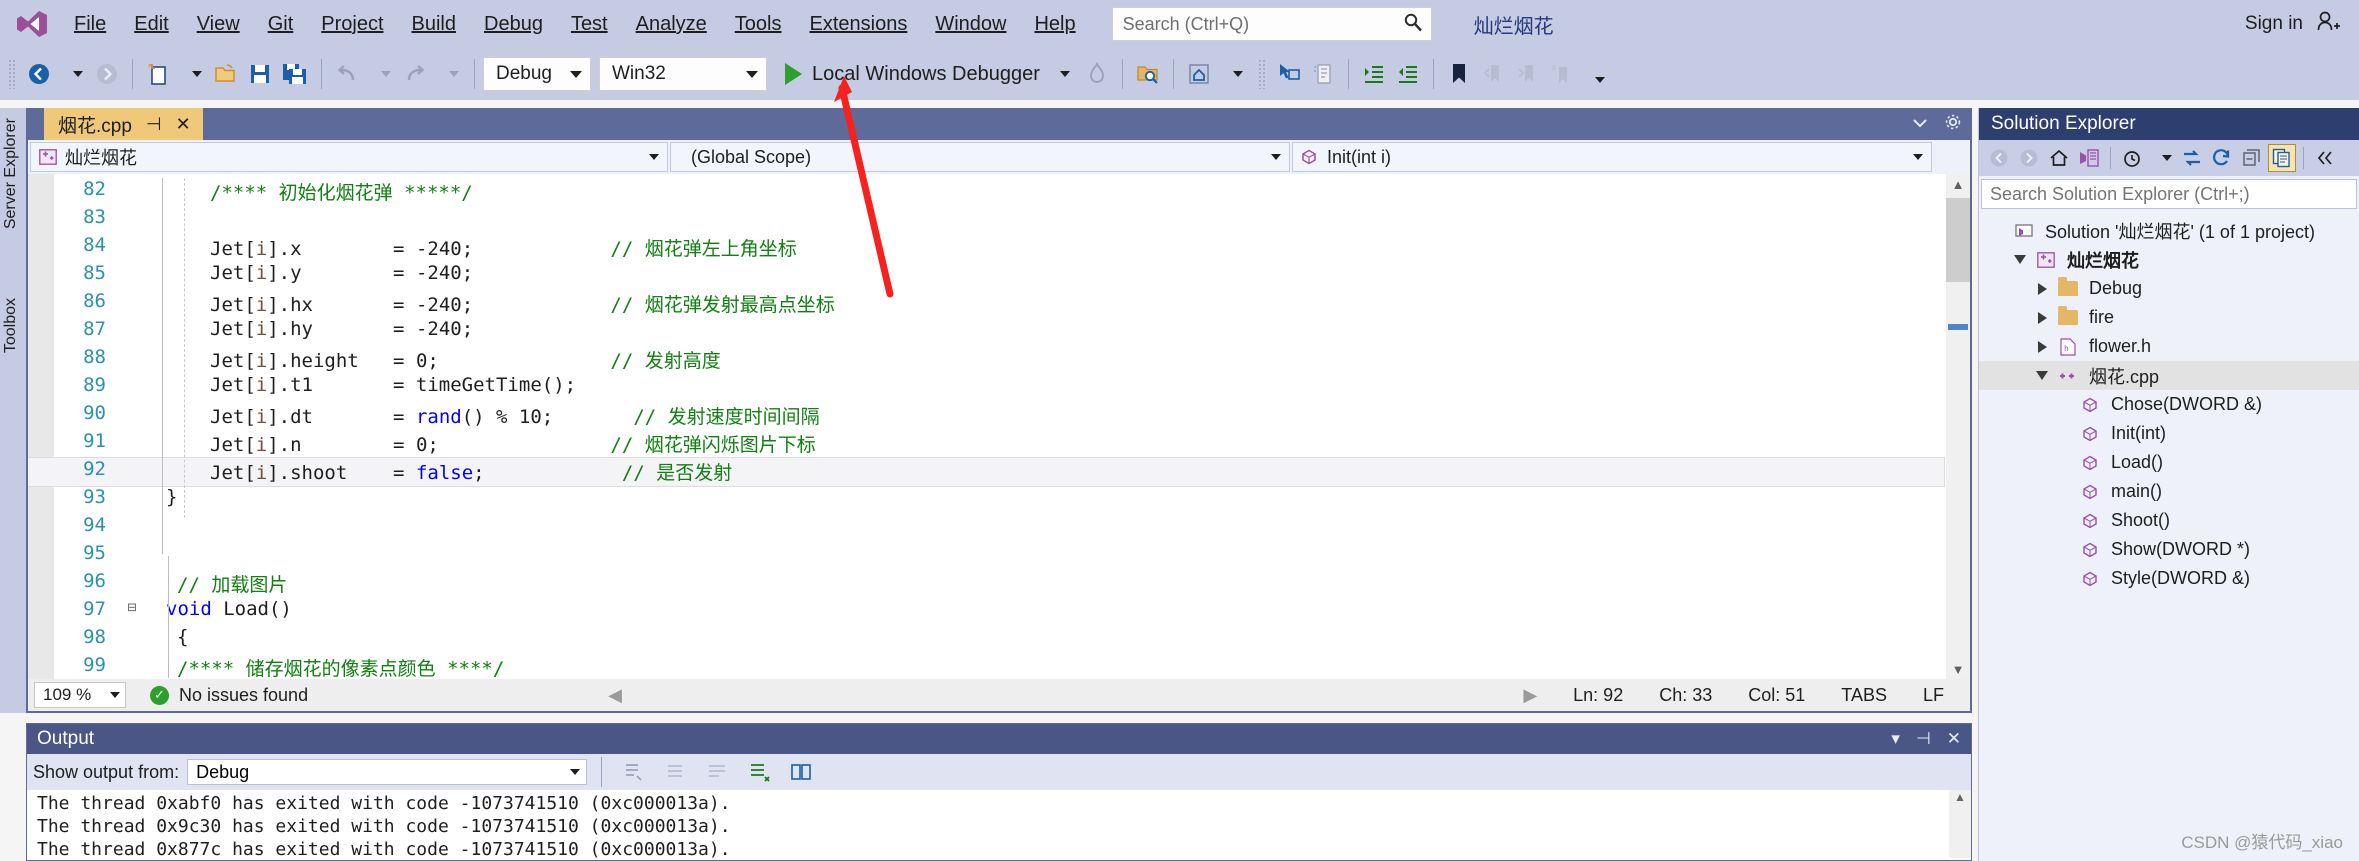 Image resolution: width=2359 pixels, height=861 pixels. Describe the element at coordinates (1595, 74) in the screenshot. I see `toolbar-overflow-icon` at that location.